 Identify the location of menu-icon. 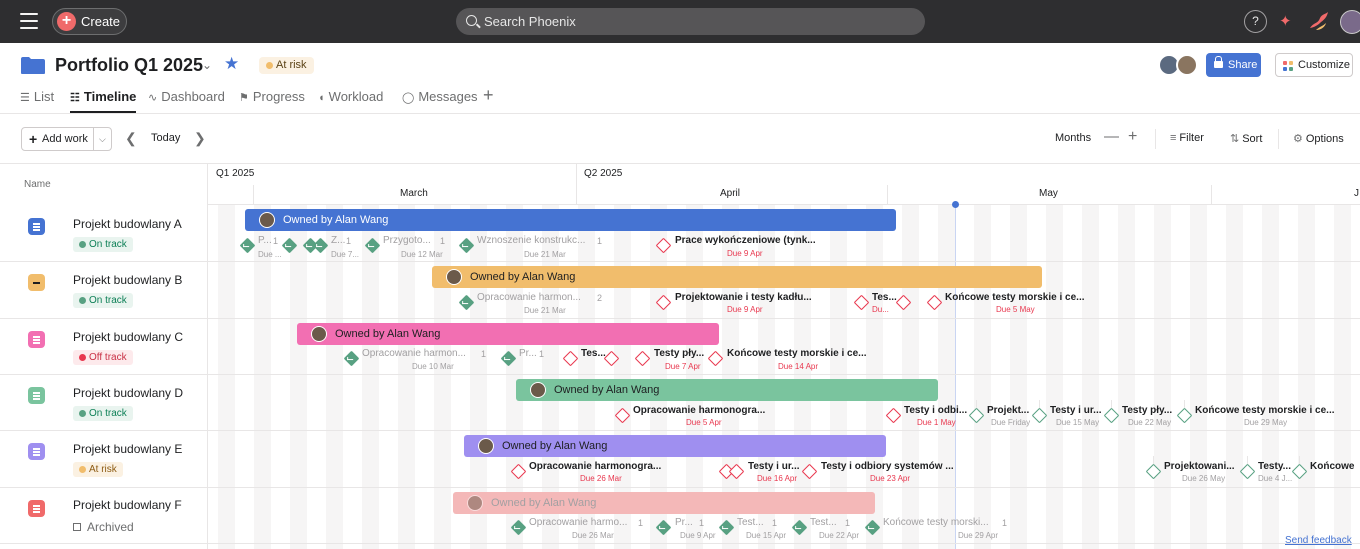
(29, 21).